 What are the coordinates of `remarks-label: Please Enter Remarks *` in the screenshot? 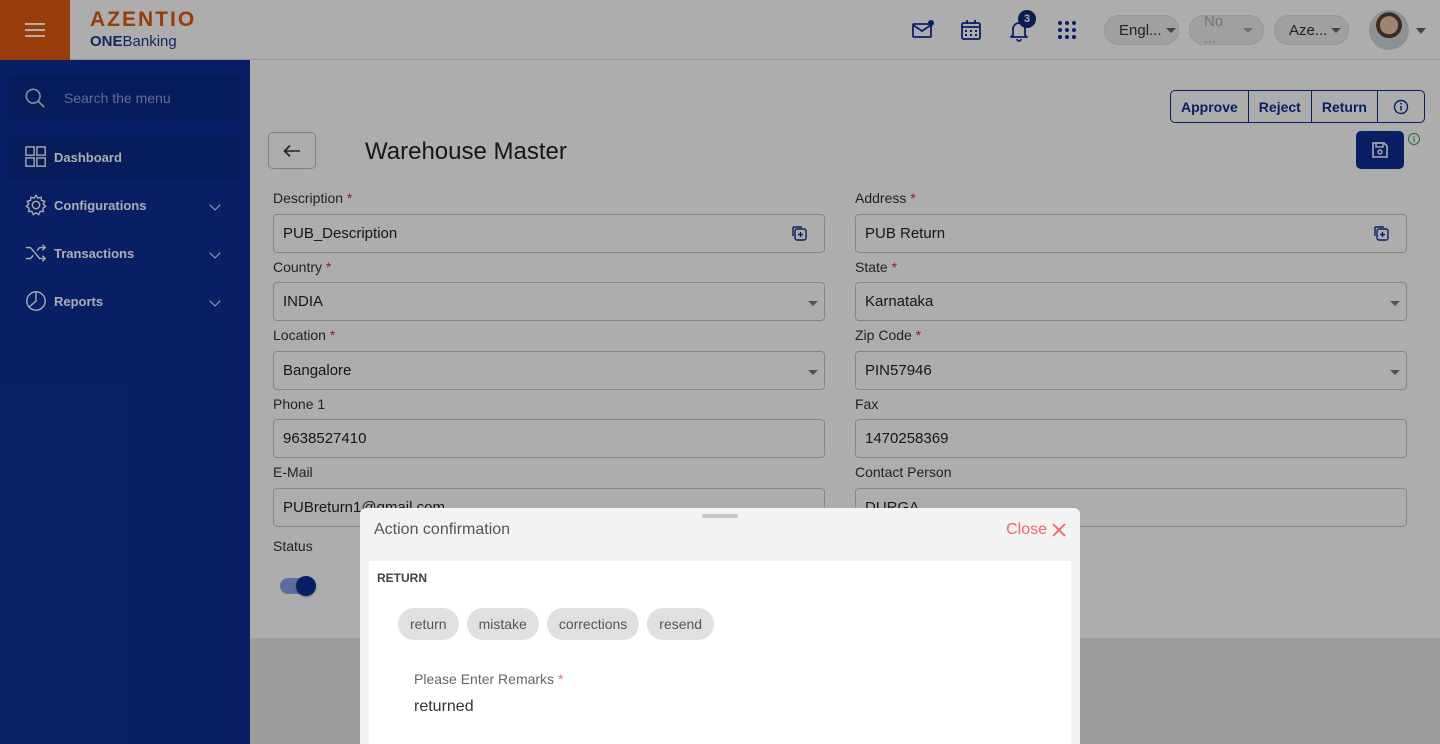 It's located at (488, 679).